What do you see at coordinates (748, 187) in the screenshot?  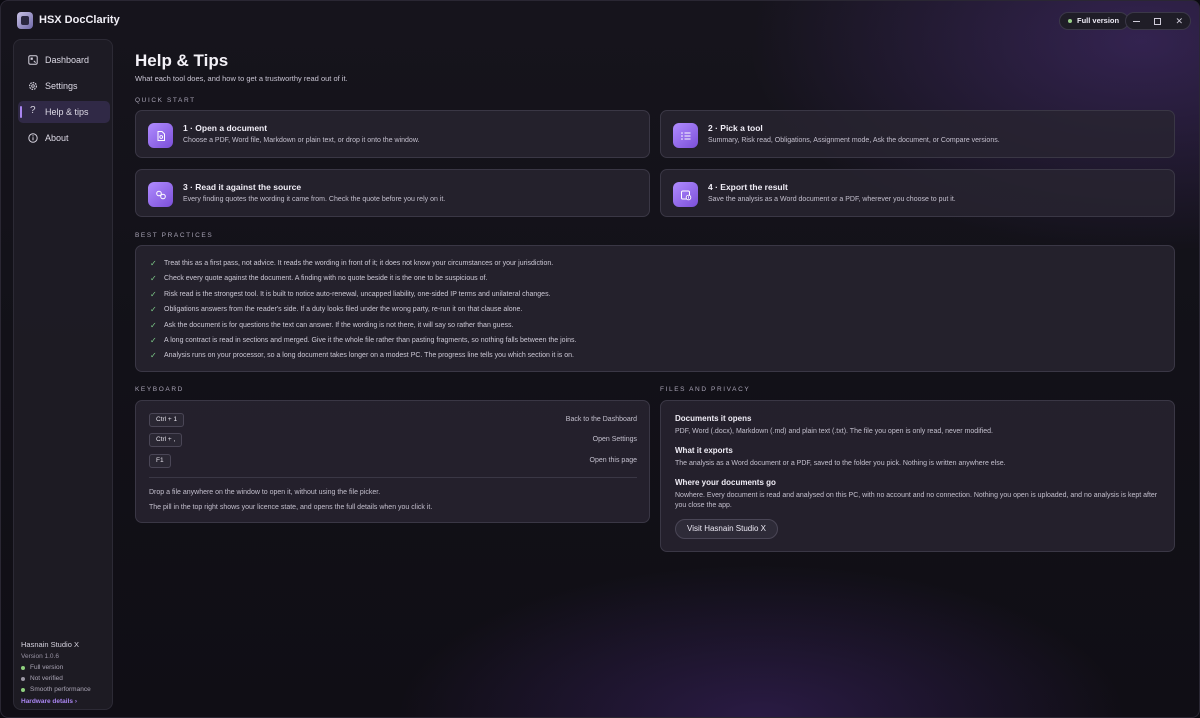 I see `quick-start-title: 4 · Export the result` at bounding box center [748, 187].